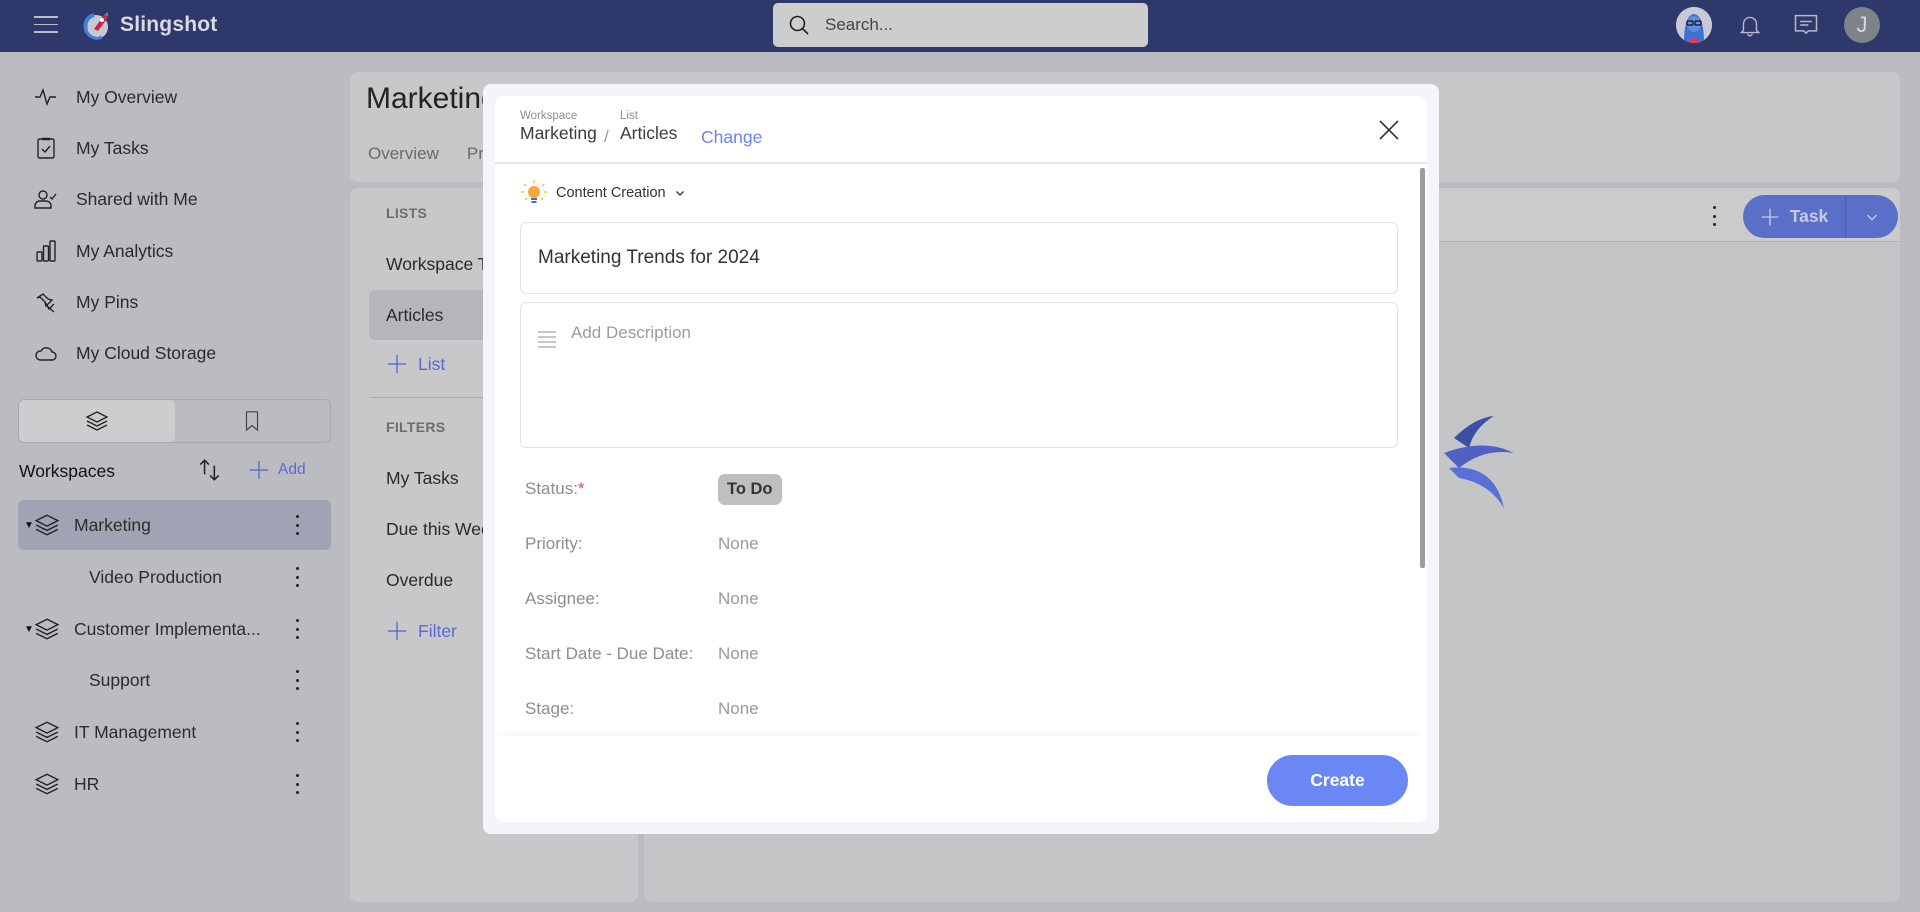  What do you see at coordinates (116, 199) in the screenshot?
I see `sidebar-item-shared-with-me: Shared with Me` at bounding box center [116, 199].